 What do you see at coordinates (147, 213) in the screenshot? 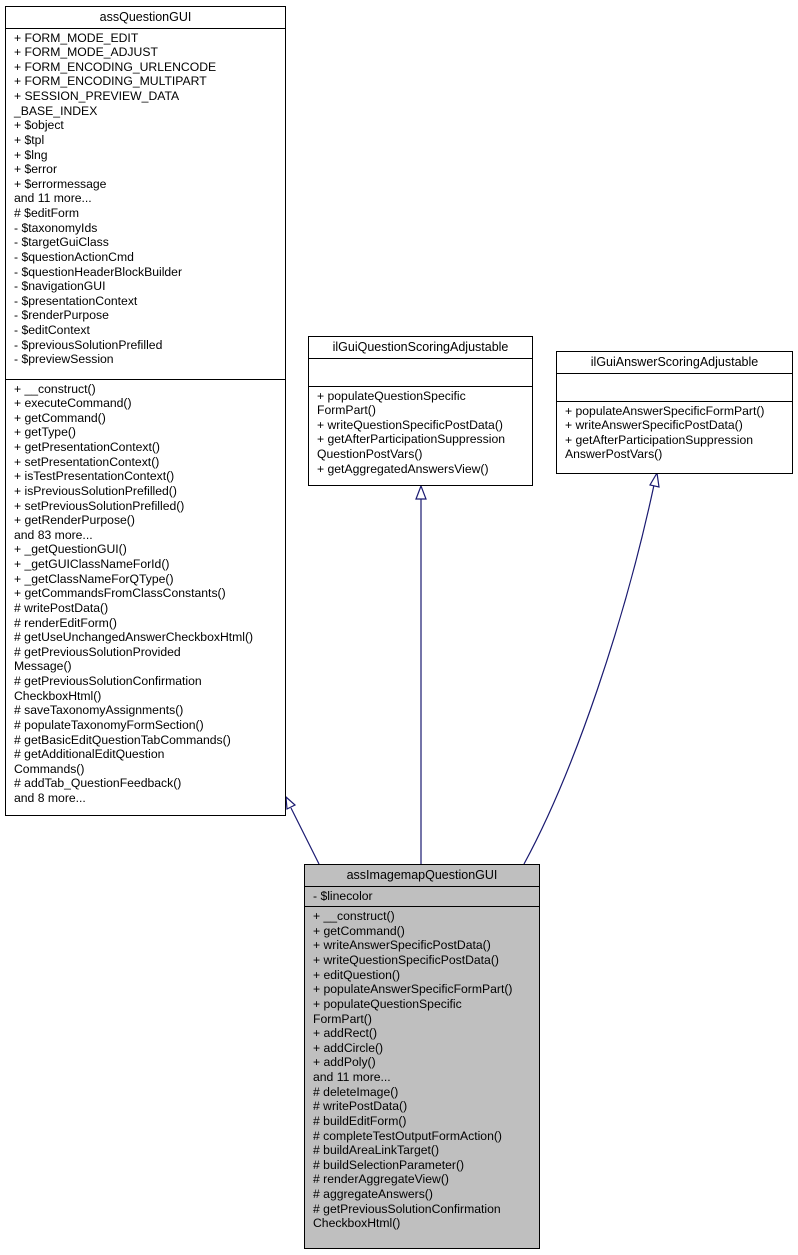
I see `attribute-row: # $editForm` at bounding box center [147, 213].